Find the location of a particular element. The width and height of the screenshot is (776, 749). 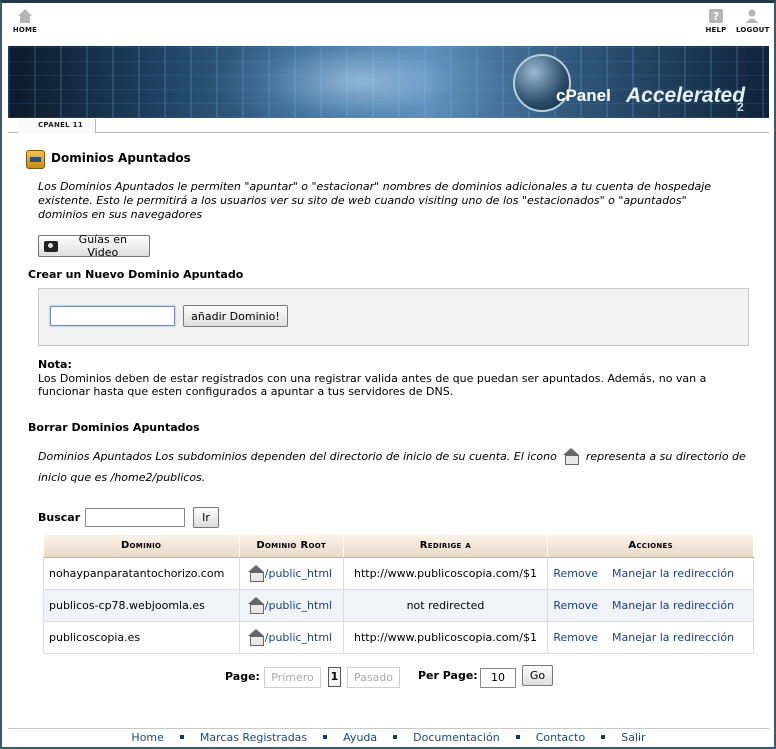

search-label: Buscar is located at coordinates (59, 517).